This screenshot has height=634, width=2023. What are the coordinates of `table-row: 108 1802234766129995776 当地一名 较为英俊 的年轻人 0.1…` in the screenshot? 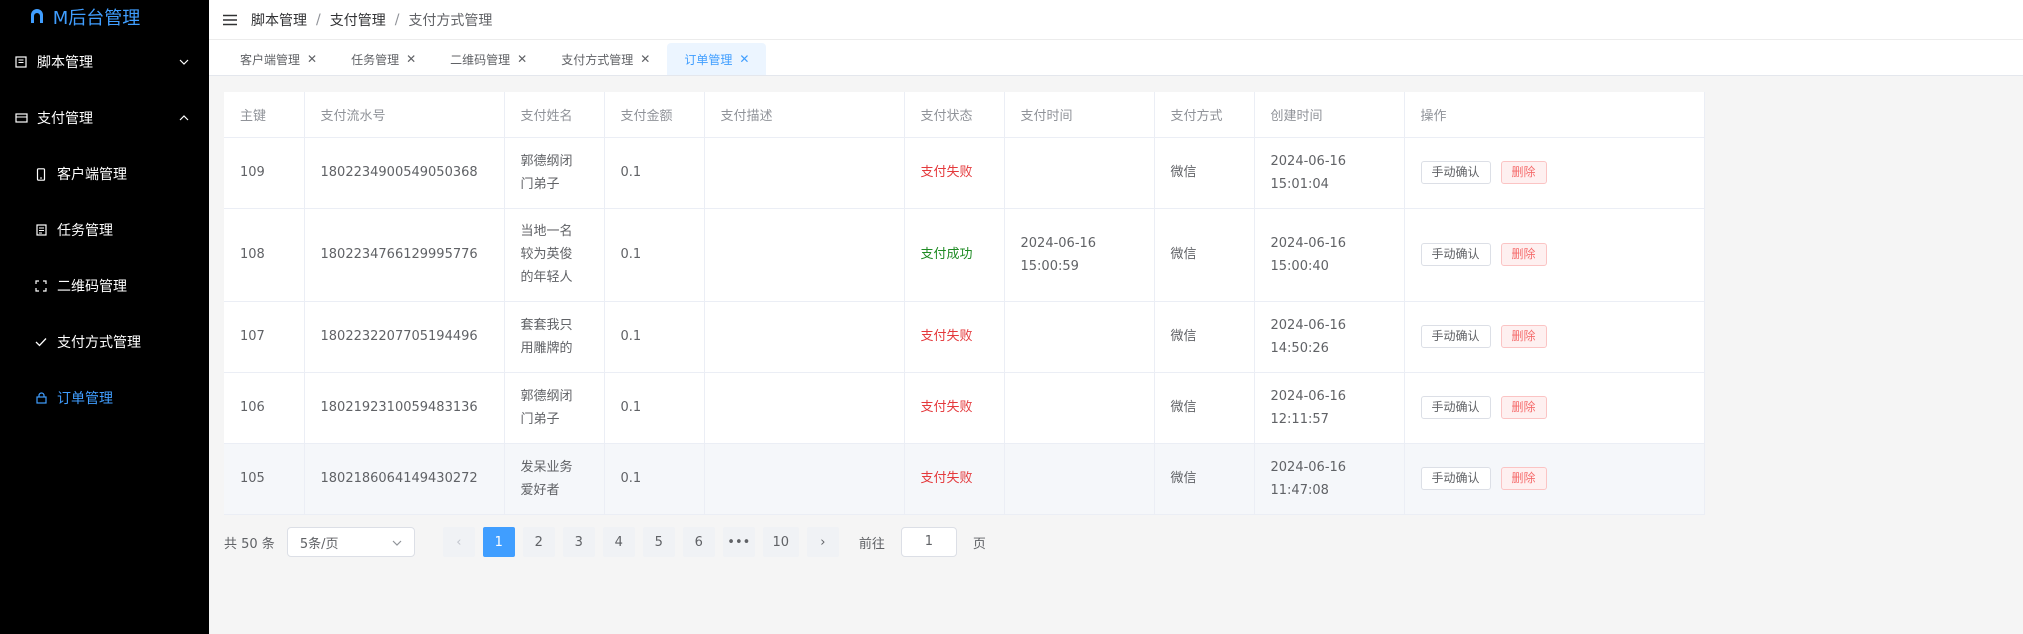 It's located at (964, 255).